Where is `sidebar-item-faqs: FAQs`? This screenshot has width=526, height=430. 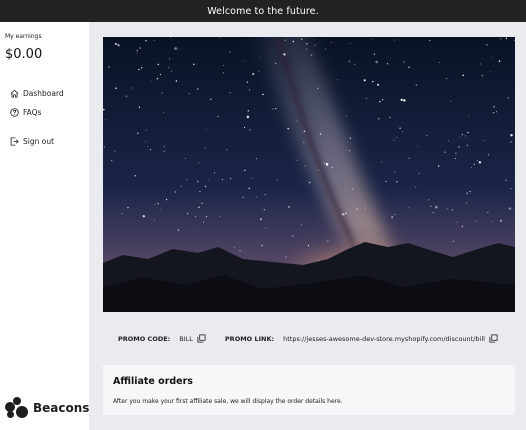 sidebar-item-faqs: FAQs is located at coordinates (25, 112).